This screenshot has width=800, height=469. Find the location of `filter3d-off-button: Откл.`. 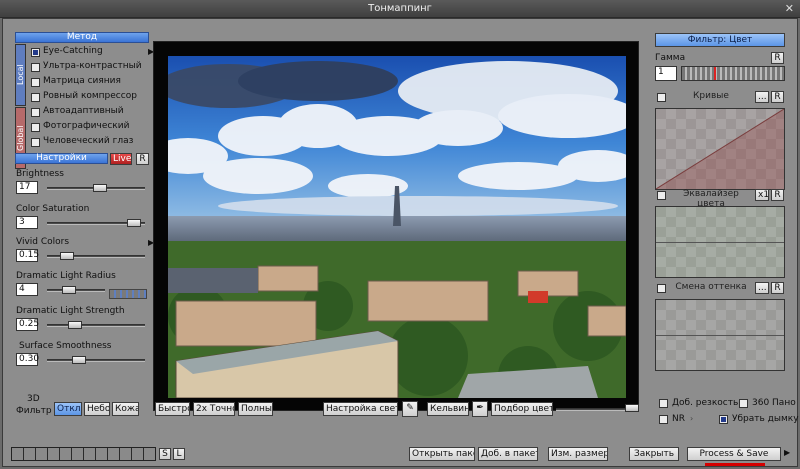

filter3d-off-button: Откл. is located at coordinates (68, 409).